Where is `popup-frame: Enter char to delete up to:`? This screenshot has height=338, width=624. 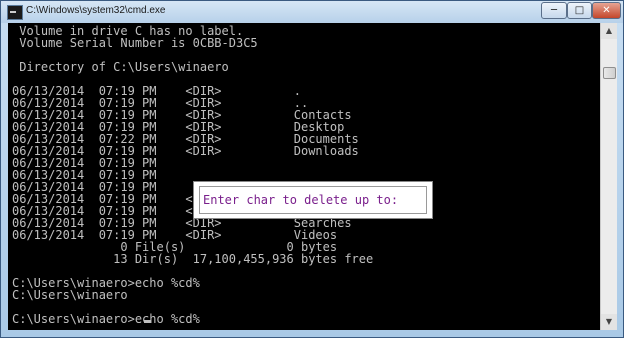 popup-frame: Enter char to delete up to: is located at coordinates (313, 200).